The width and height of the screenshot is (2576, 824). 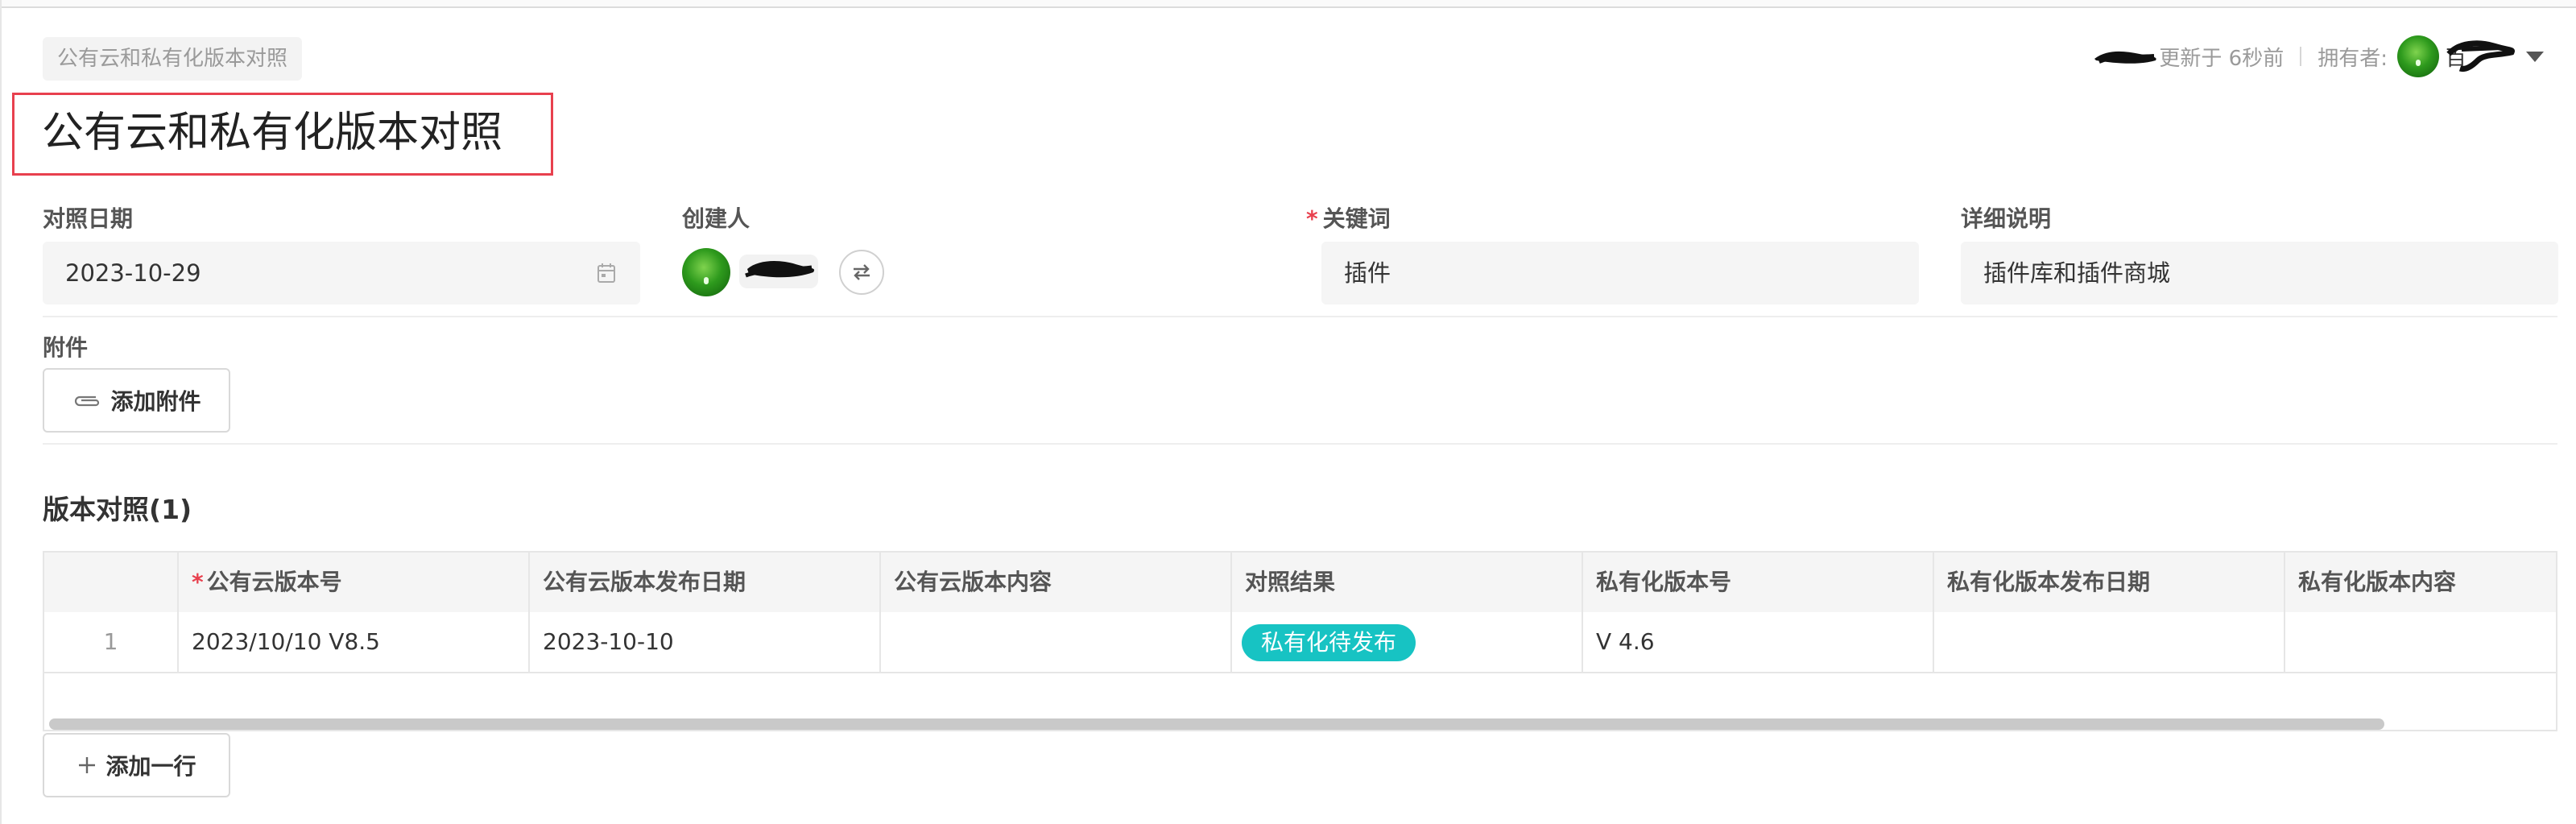 What do you see at coordinates (1758, 642) in the screenshot?
I see `cell-private-version: V 4.6` at bounding box center [1758, 642].